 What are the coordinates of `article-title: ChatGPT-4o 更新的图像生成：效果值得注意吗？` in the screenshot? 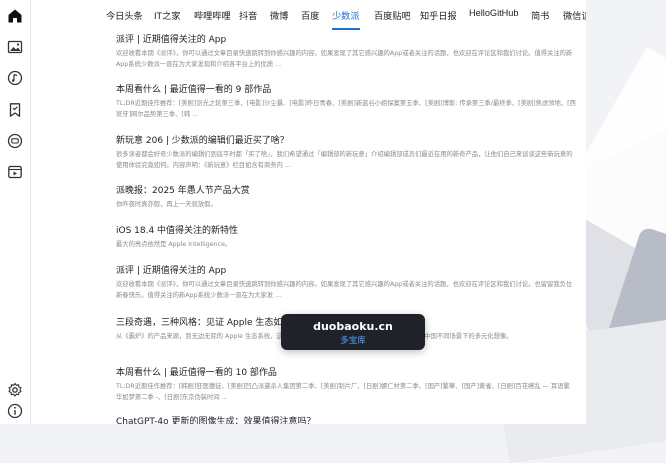 It's located at (215, 420).